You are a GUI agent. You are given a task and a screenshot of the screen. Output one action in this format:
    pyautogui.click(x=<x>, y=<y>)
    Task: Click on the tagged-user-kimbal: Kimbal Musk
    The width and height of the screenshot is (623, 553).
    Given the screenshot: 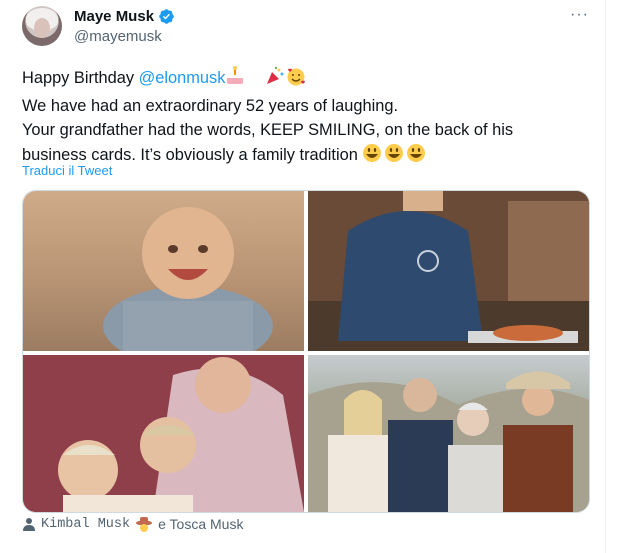 What is the action you would take?
    pyautogui.click(x=85, y=524)
    